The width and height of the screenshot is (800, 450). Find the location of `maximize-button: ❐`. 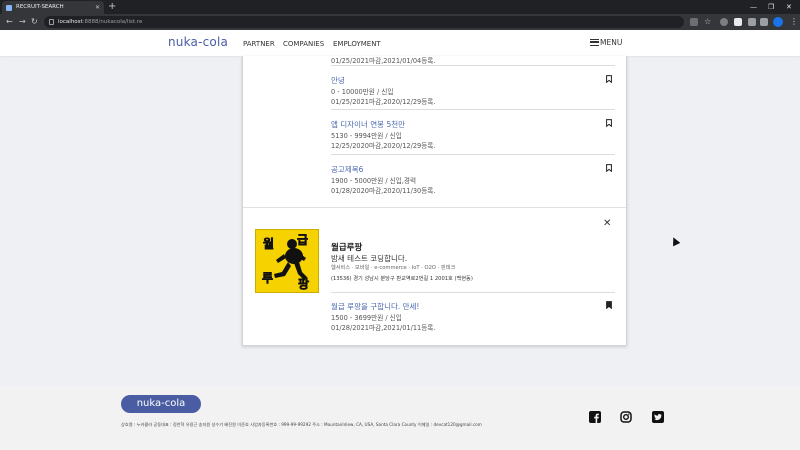

maximize-button: ❐ is located at coordinates (771, 7).